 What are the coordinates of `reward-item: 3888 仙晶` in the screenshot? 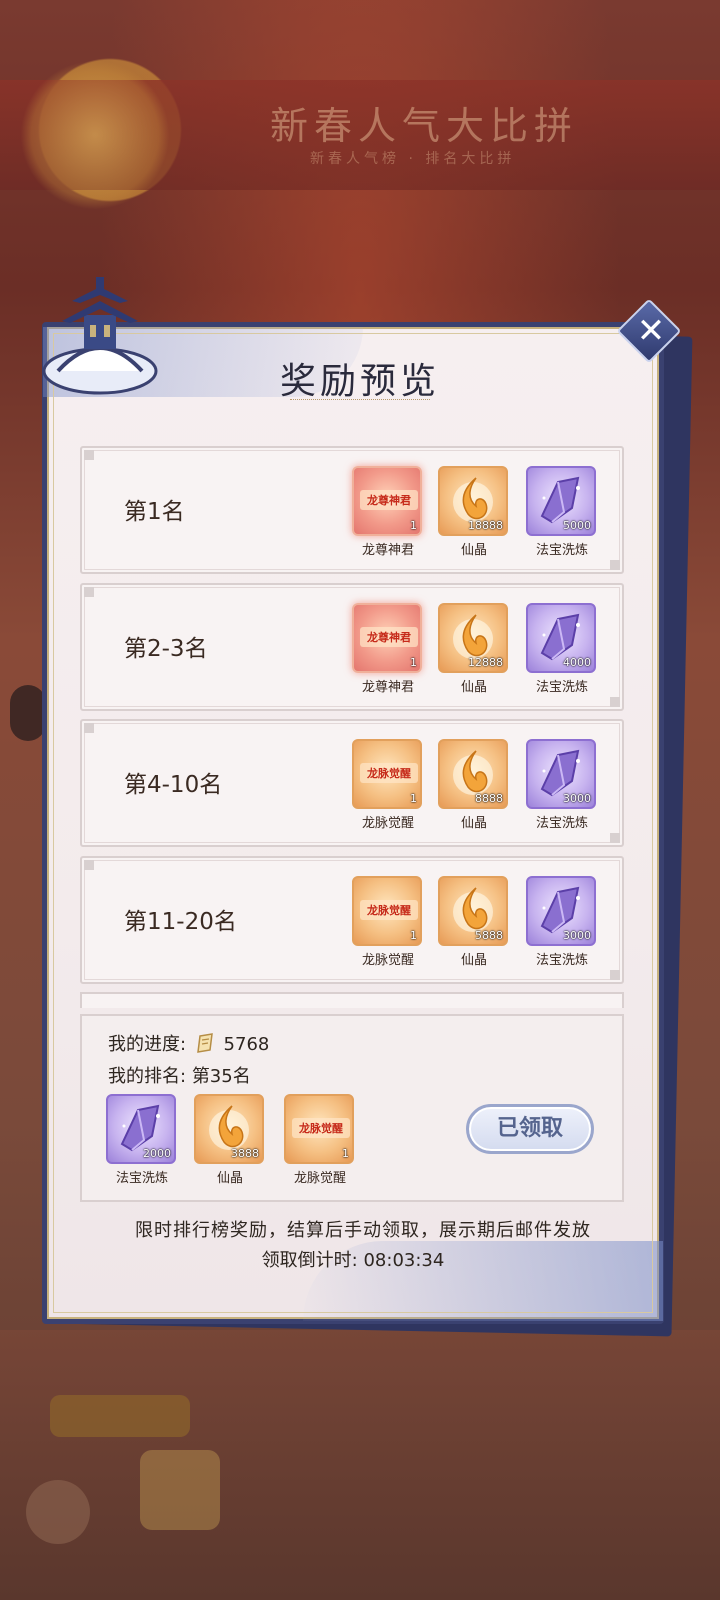 It's located at (230, 1140).